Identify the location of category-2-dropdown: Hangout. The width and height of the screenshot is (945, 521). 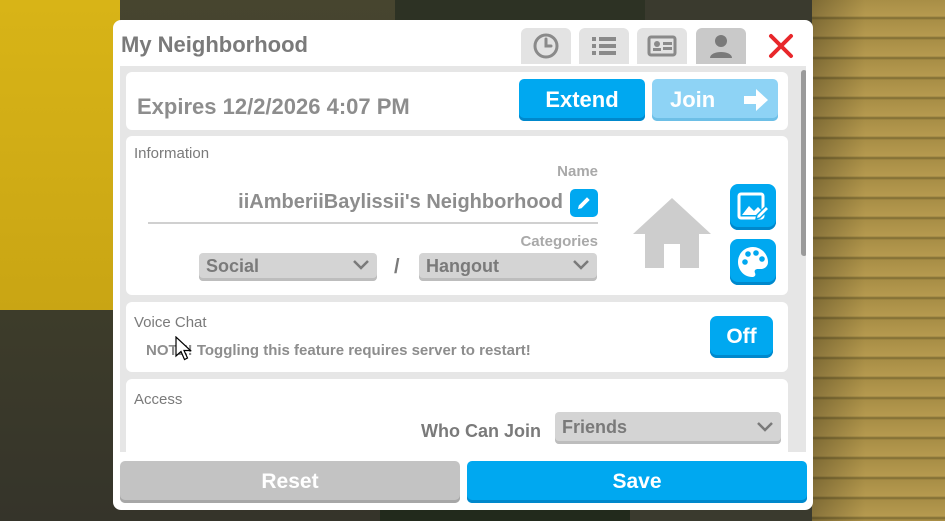
(508, 267).